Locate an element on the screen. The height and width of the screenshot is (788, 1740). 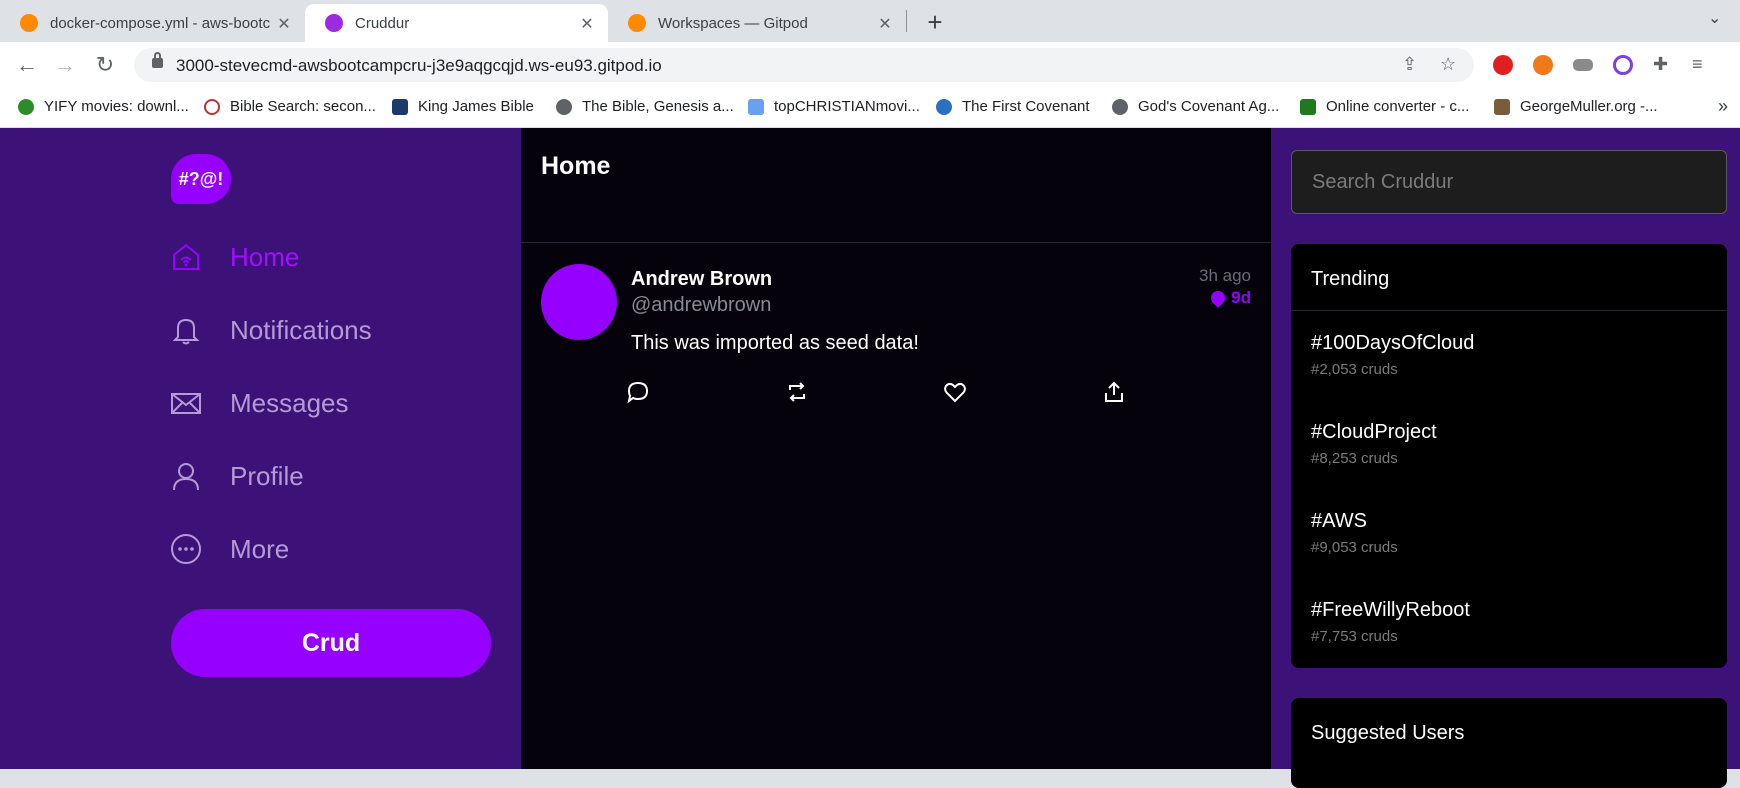
tab-workspaces-gitpod: Workspaces — Gitpod ✕ is located at coordinates (757, 23).